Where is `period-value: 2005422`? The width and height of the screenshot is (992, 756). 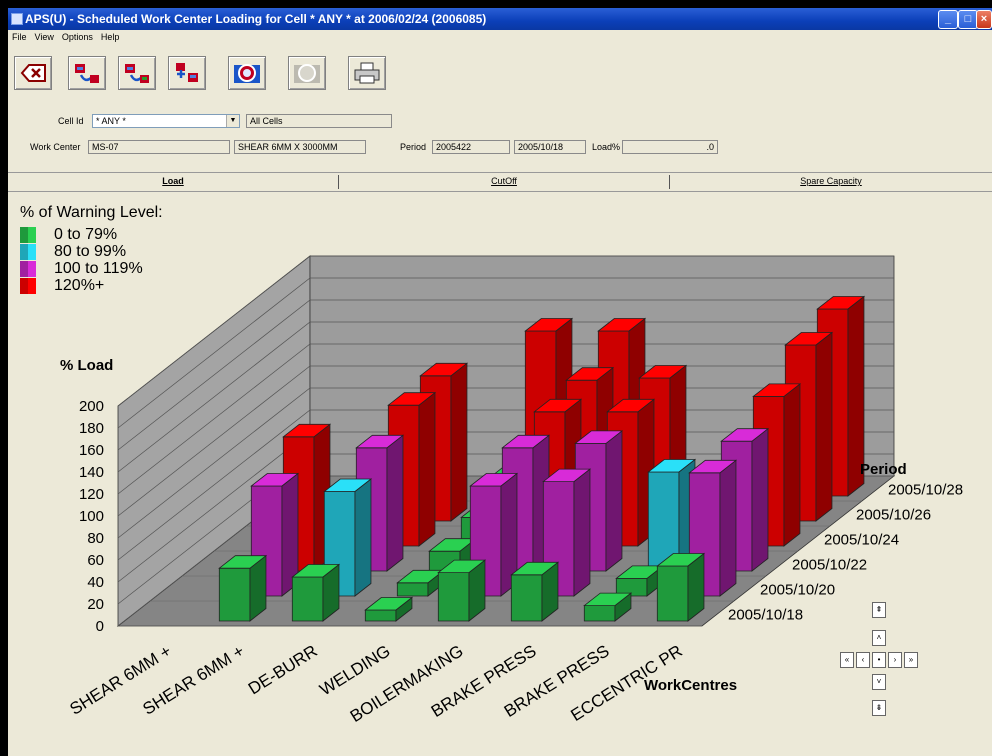 period-value: 2005422 is located at coordinates (454, 147).